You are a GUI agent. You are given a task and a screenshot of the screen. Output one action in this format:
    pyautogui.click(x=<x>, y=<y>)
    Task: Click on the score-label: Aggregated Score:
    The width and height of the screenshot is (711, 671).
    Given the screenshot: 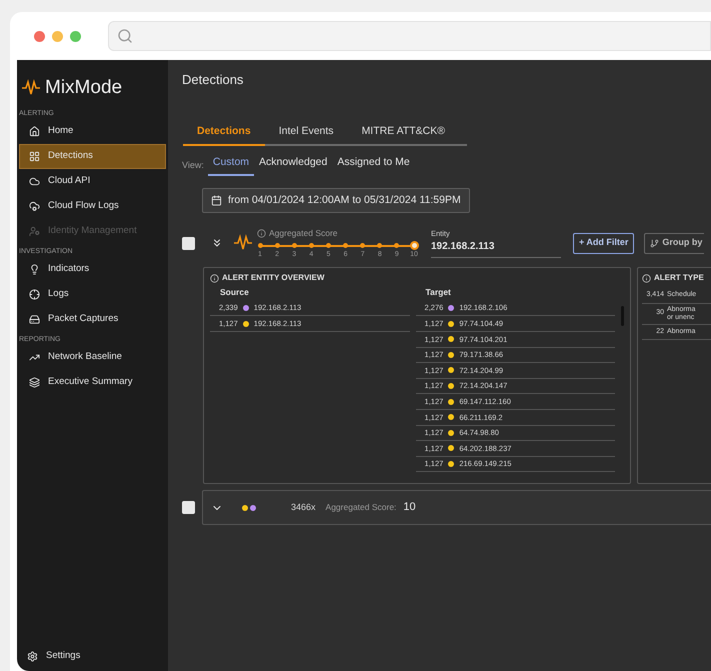 What is the action you would take?
    pyautogui.click(x=361, y=507)
    